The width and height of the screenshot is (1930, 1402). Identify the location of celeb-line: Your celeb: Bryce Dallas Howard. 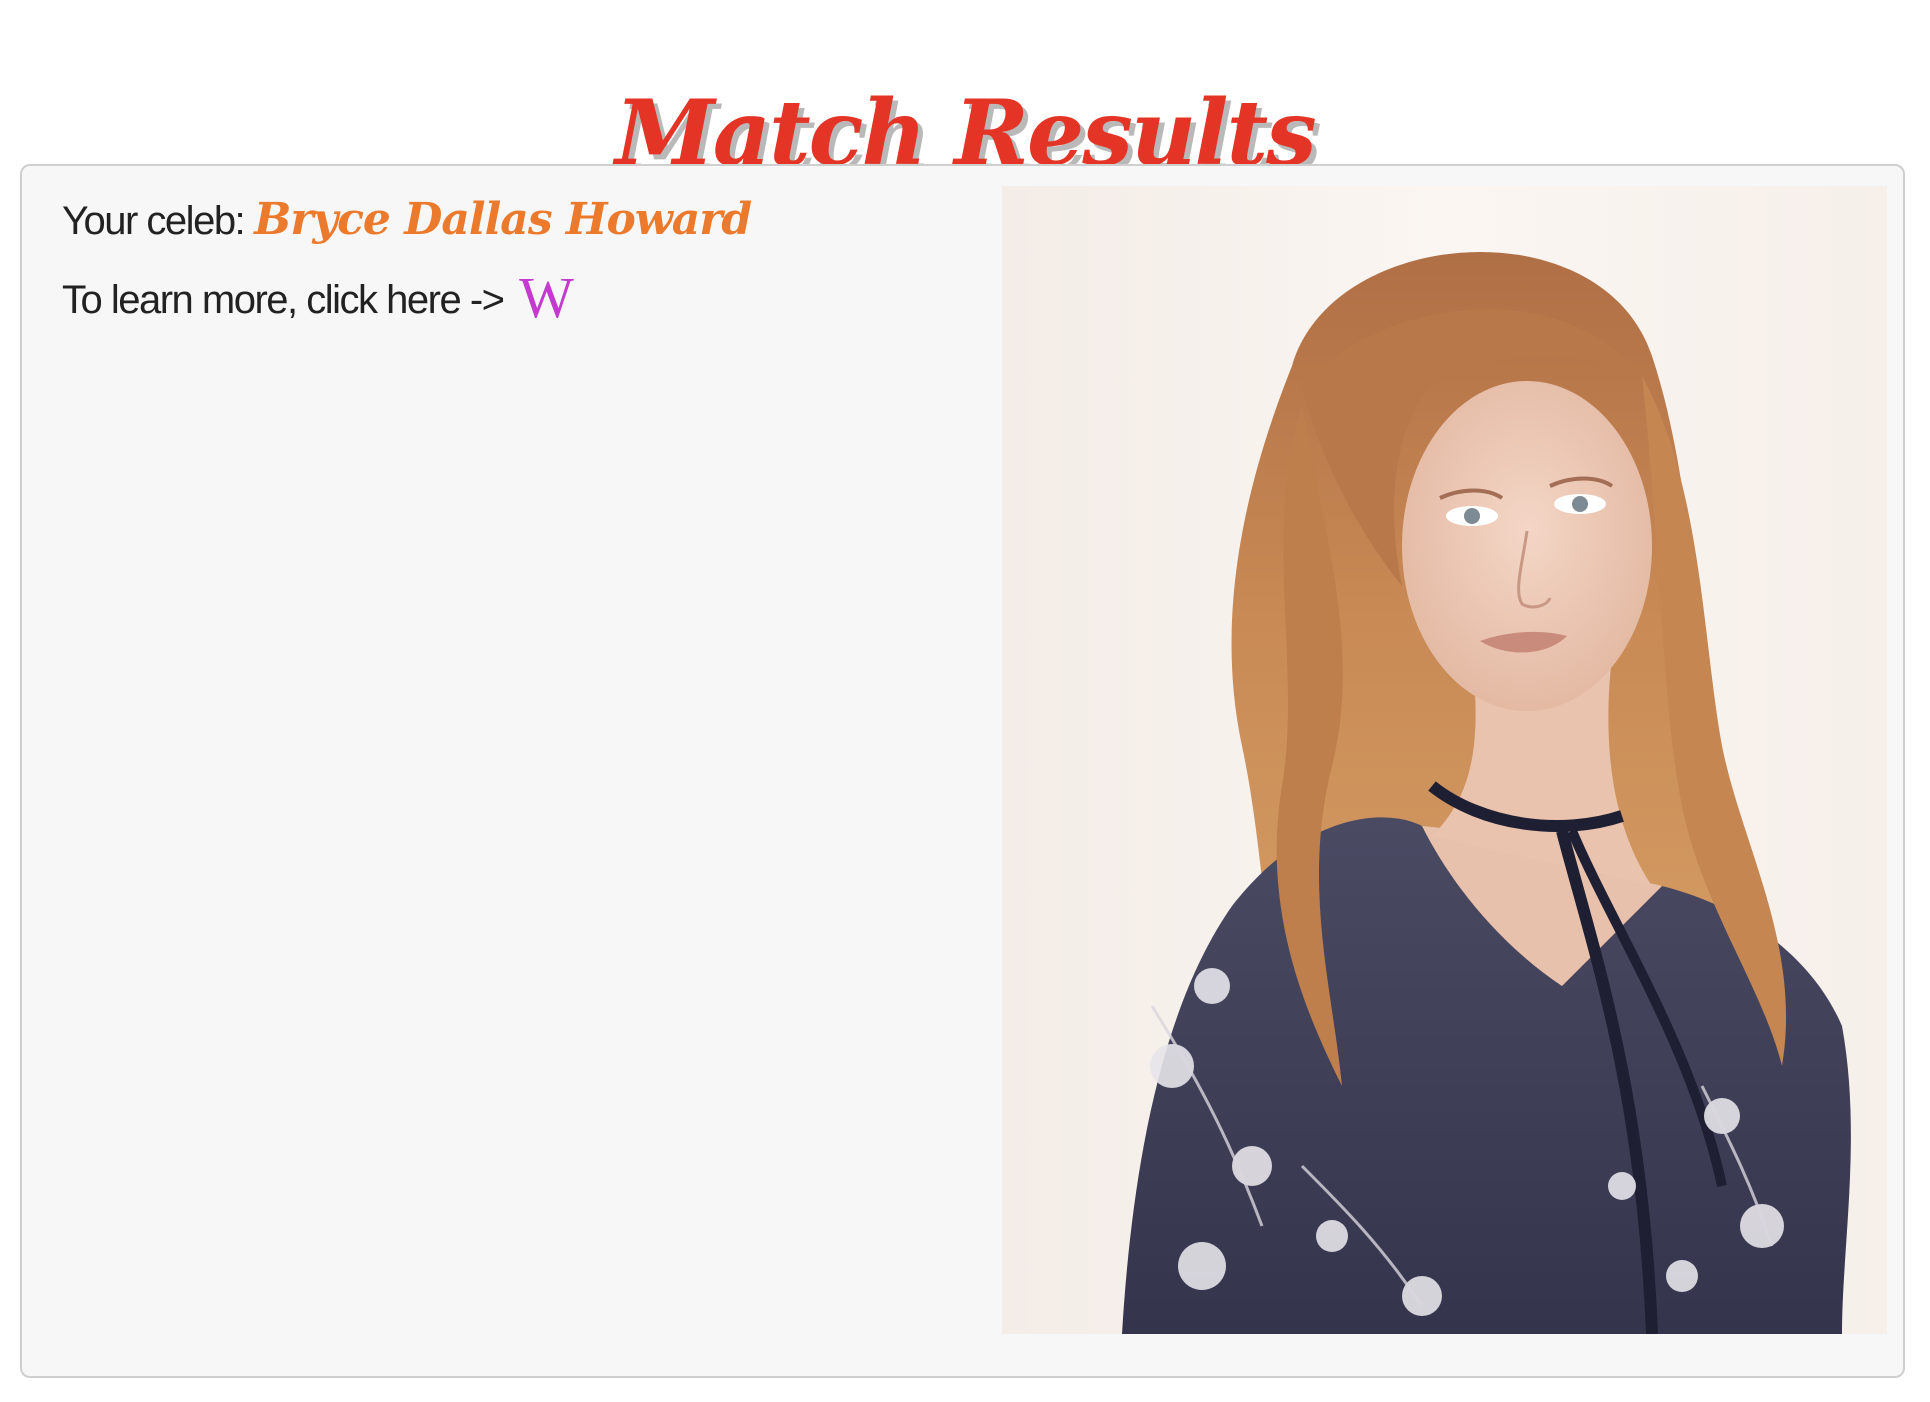
(407, 219).